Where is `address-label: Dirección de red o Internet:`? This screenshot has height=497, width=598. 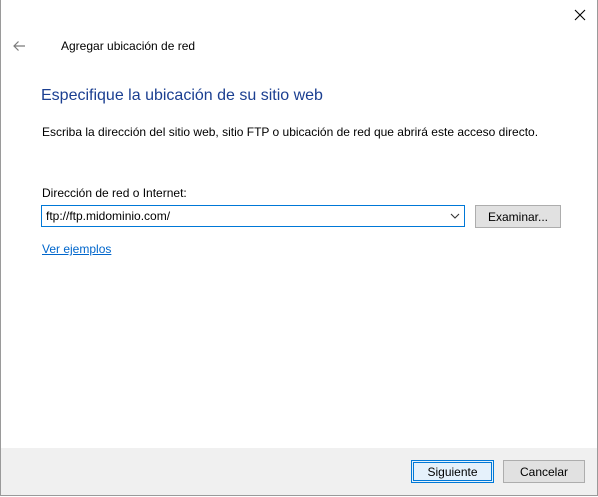 address-label: Dirección de red o Internet: is located at coordinates (114, 193).